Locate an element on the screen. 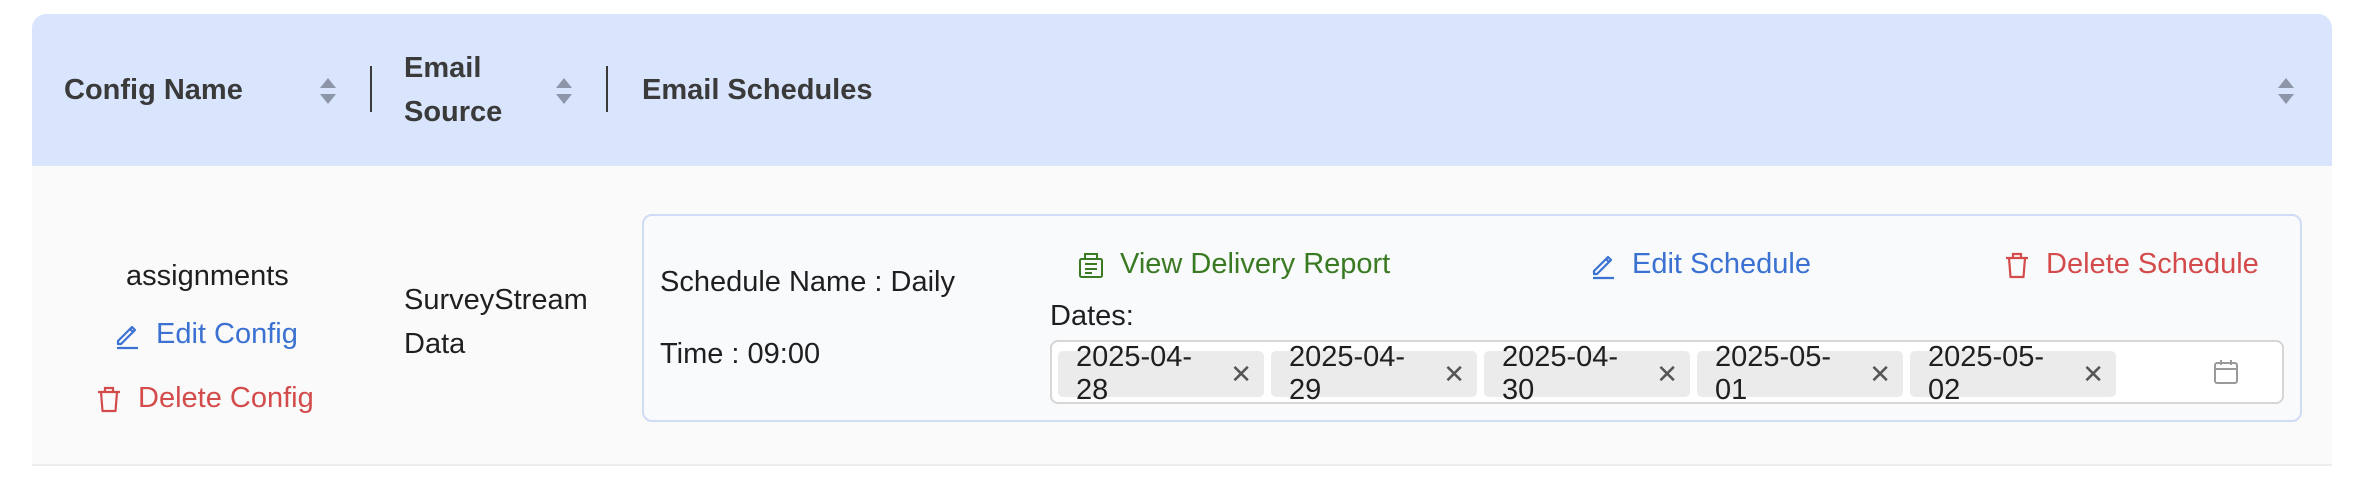 This screenshot has width=2356, height=494. edit-config-label: Edit Config is located at coordinates (227, 334).